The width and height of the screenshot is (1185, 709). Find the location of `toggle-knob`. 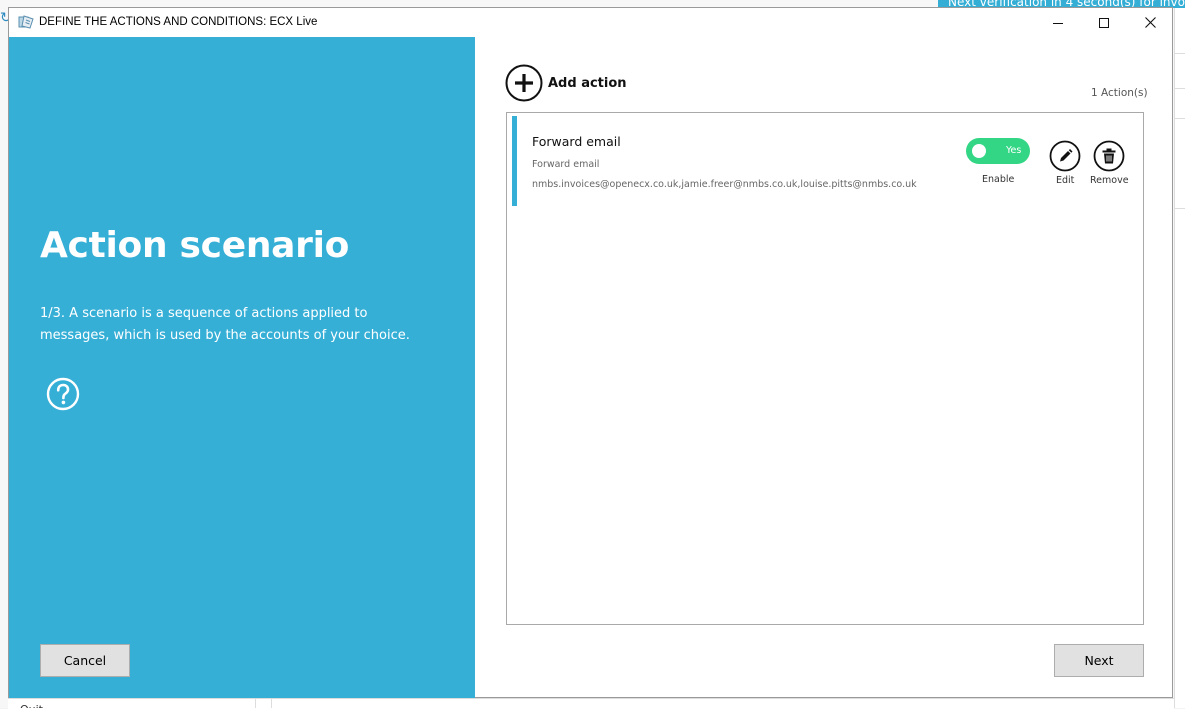

toggle-knob is located at coordinates (979, 151).